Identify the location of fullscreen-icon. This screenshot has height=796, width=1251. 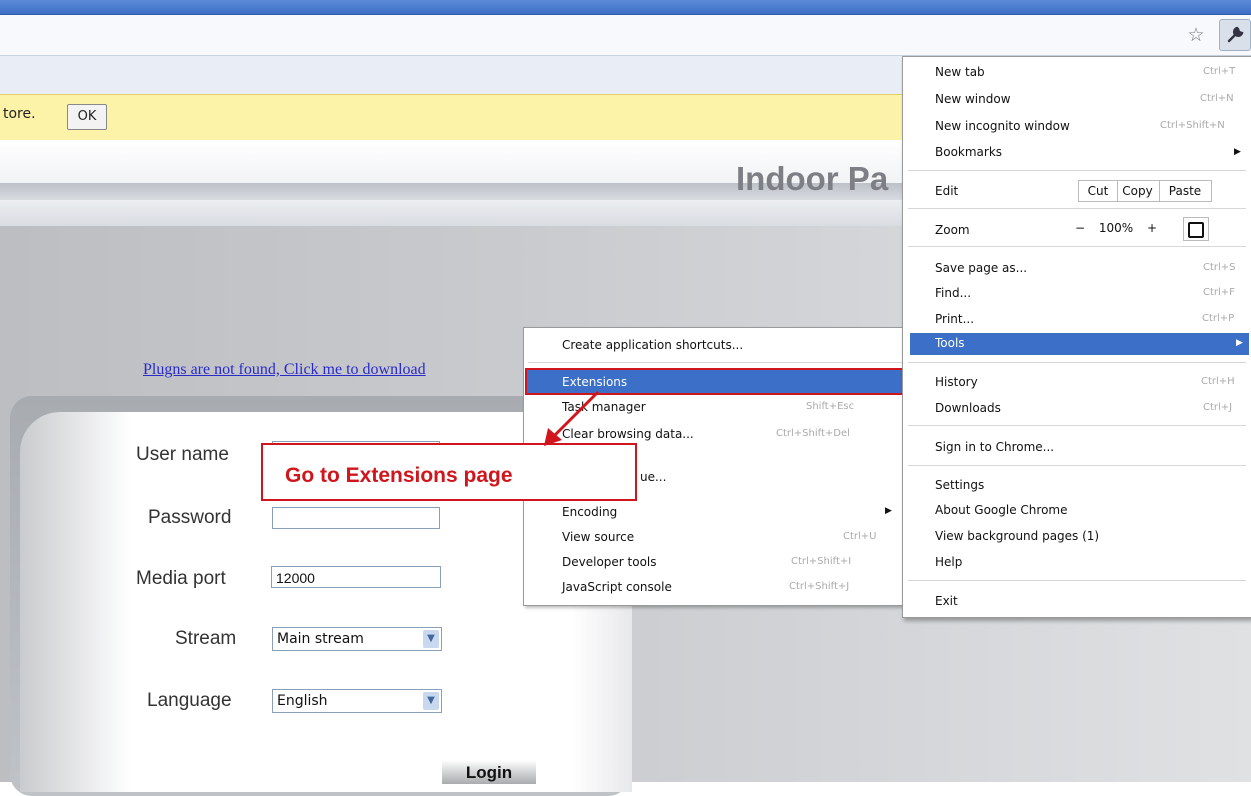
(1196, 230).